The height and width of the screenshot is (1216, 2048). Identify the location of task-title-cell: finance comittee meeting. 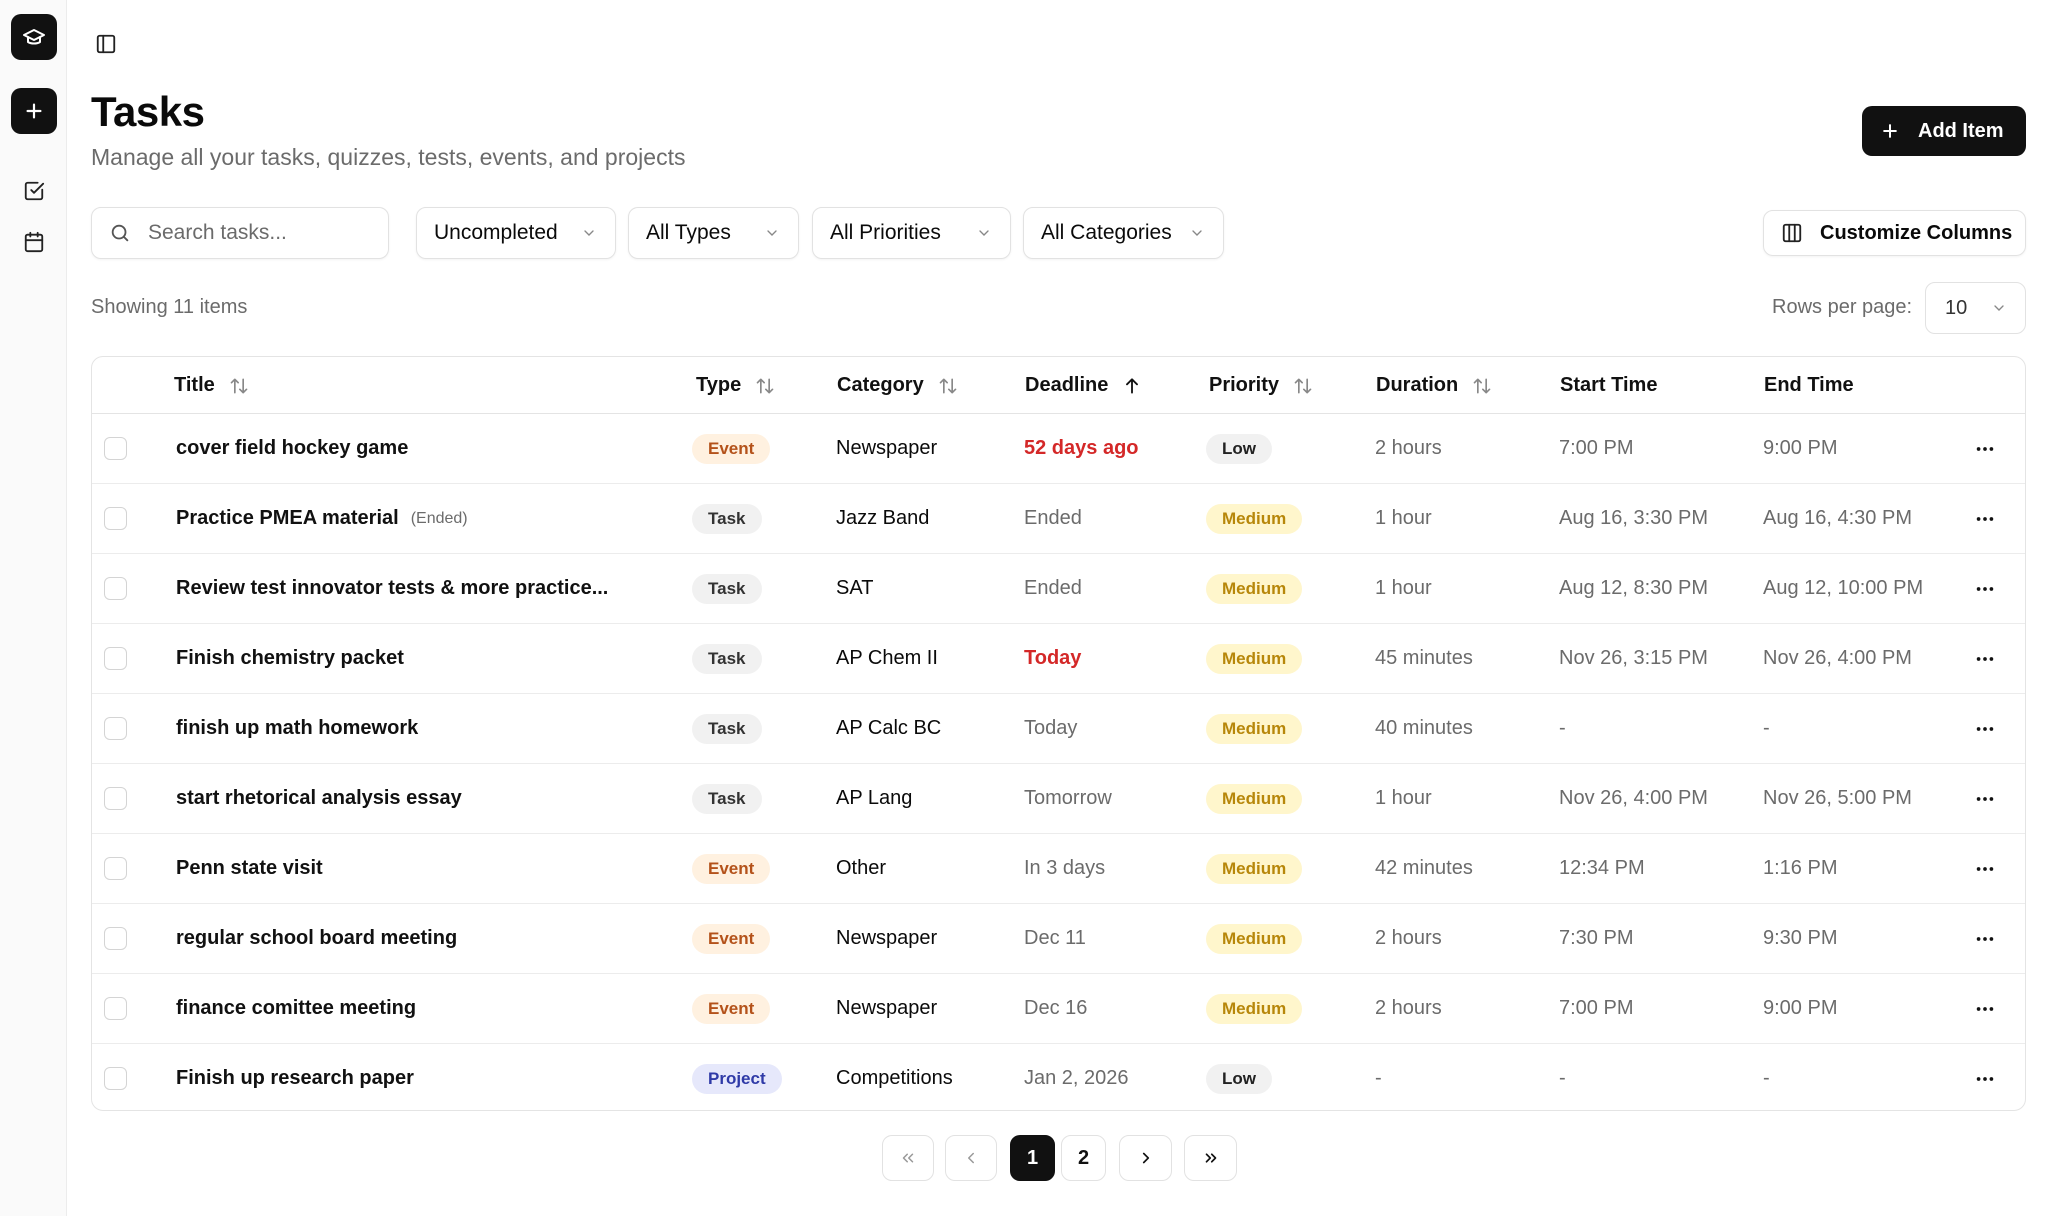
(296, 1008).